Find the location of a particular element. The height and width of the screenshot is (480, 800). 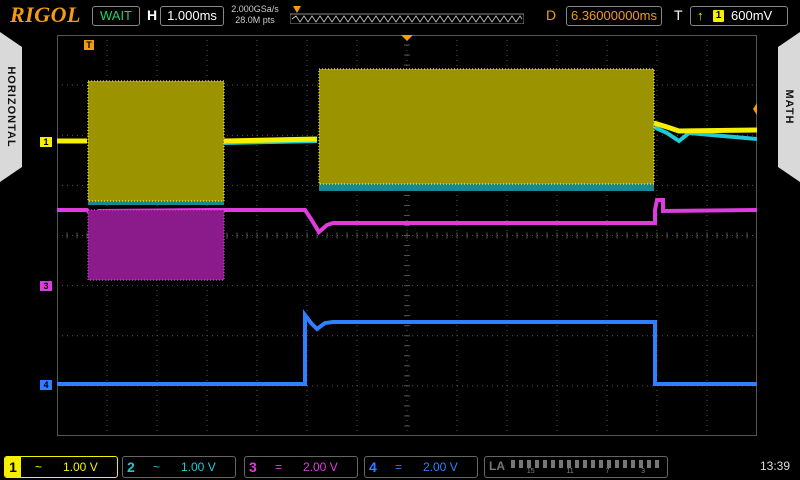

svg-text: T is located at coordinates (89, 45).